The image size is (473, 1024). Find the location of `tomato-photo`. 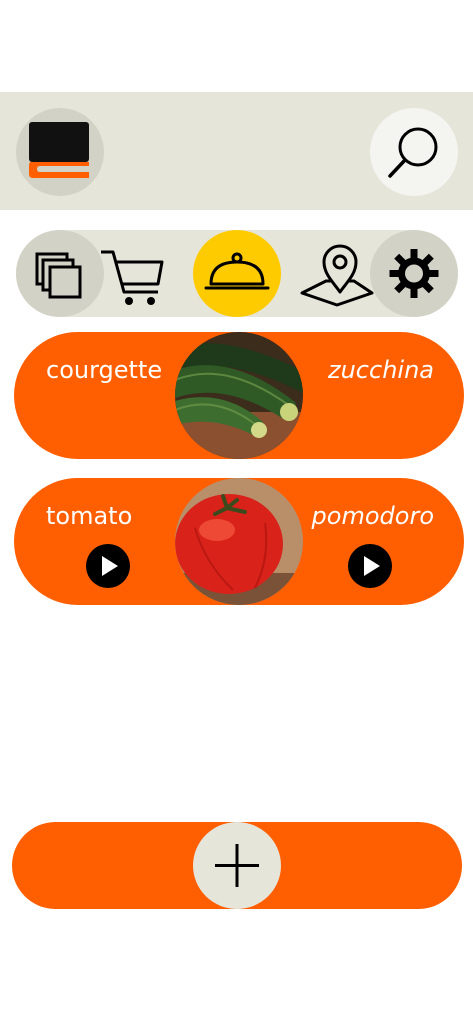

tomato-photo is located at coordinates (239, 541).